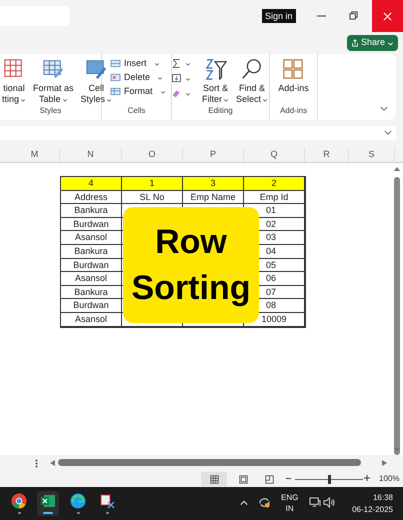 This screenshot has width=403, height=520. I want to click on restore-icon, so click(353, 15).